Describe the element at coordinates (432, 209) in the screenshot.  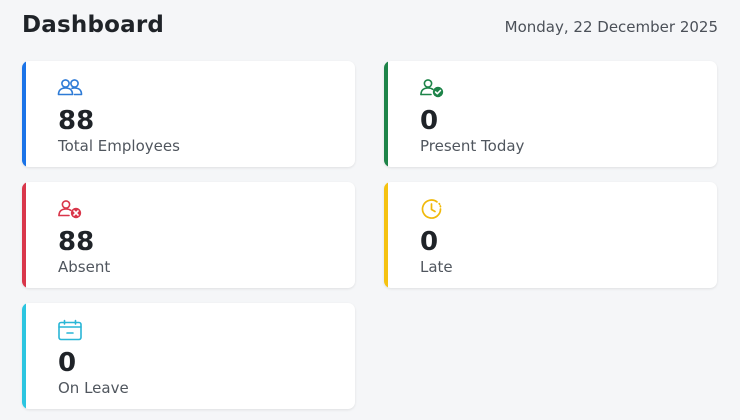
I see `clock-icon` at that location.